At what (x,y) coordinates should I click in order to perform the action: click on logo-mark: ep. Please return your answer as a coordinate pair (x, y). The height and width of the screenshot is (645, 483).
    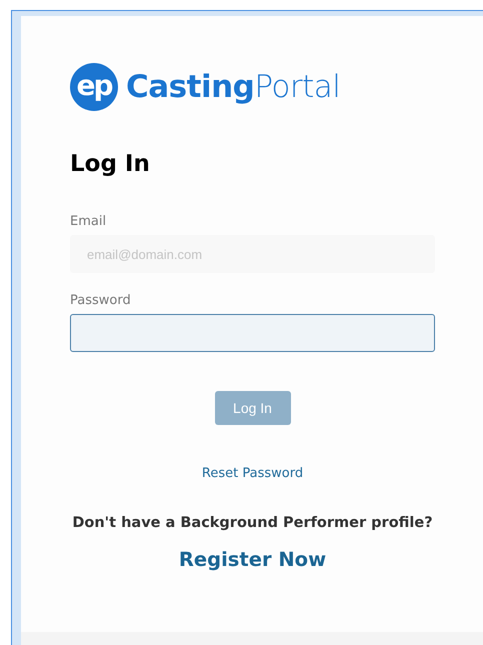
    Looking at the image, I should click on (94, 87).